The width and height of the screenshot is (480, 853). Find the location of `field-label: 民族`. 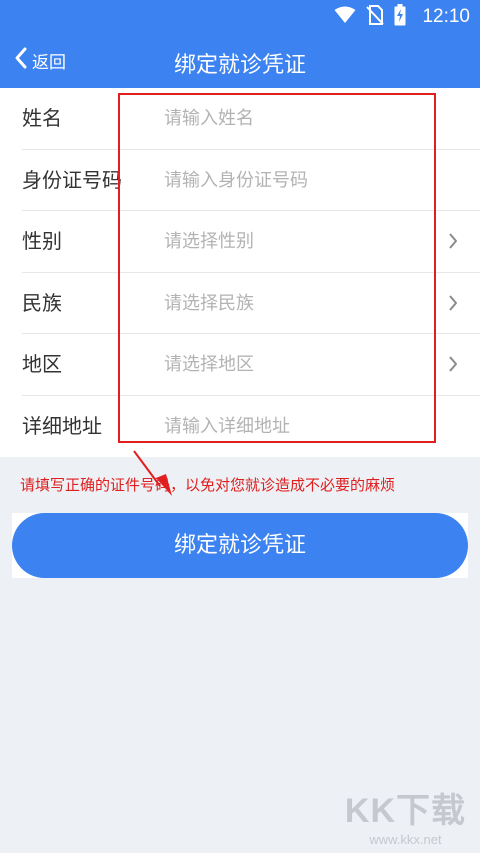

field-label: 民族 is located at coordinates (42, 302).